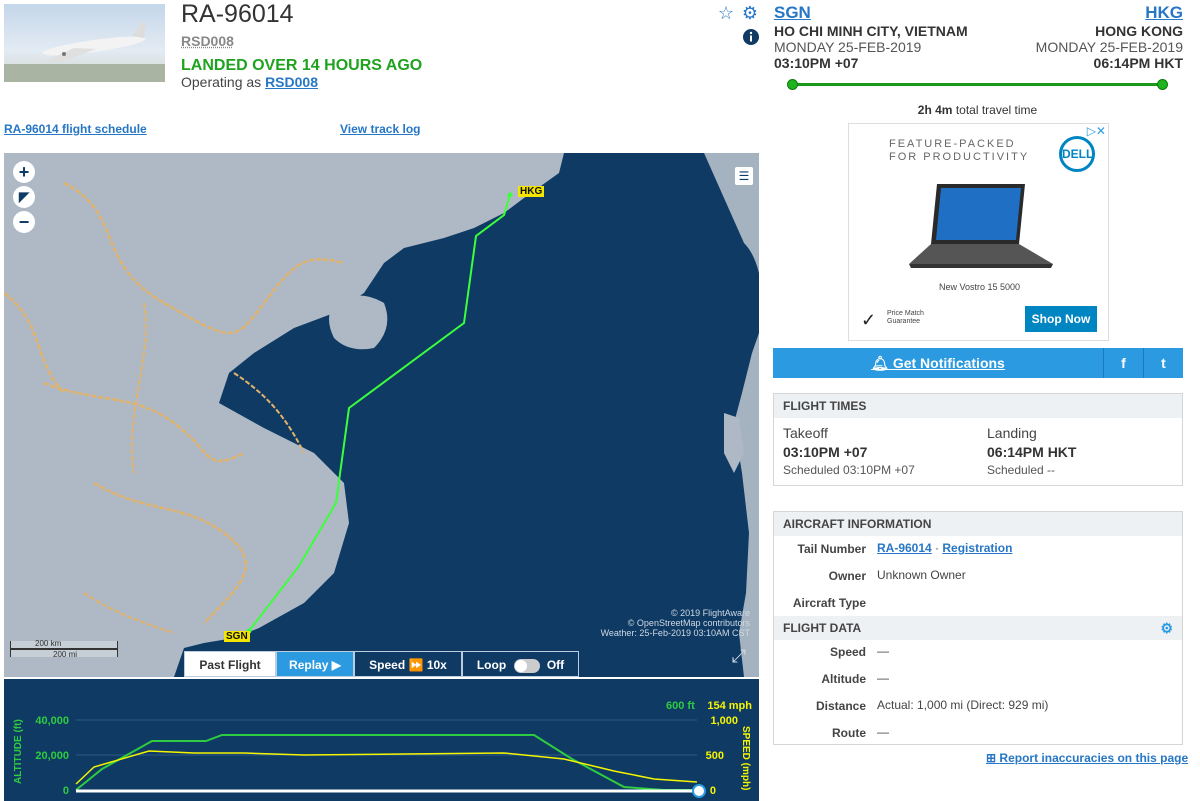 The image size is (1200, 801). Describe the element at coordinates (712, 791) in the screenshot. I see `speed-tick: 0` at that location.